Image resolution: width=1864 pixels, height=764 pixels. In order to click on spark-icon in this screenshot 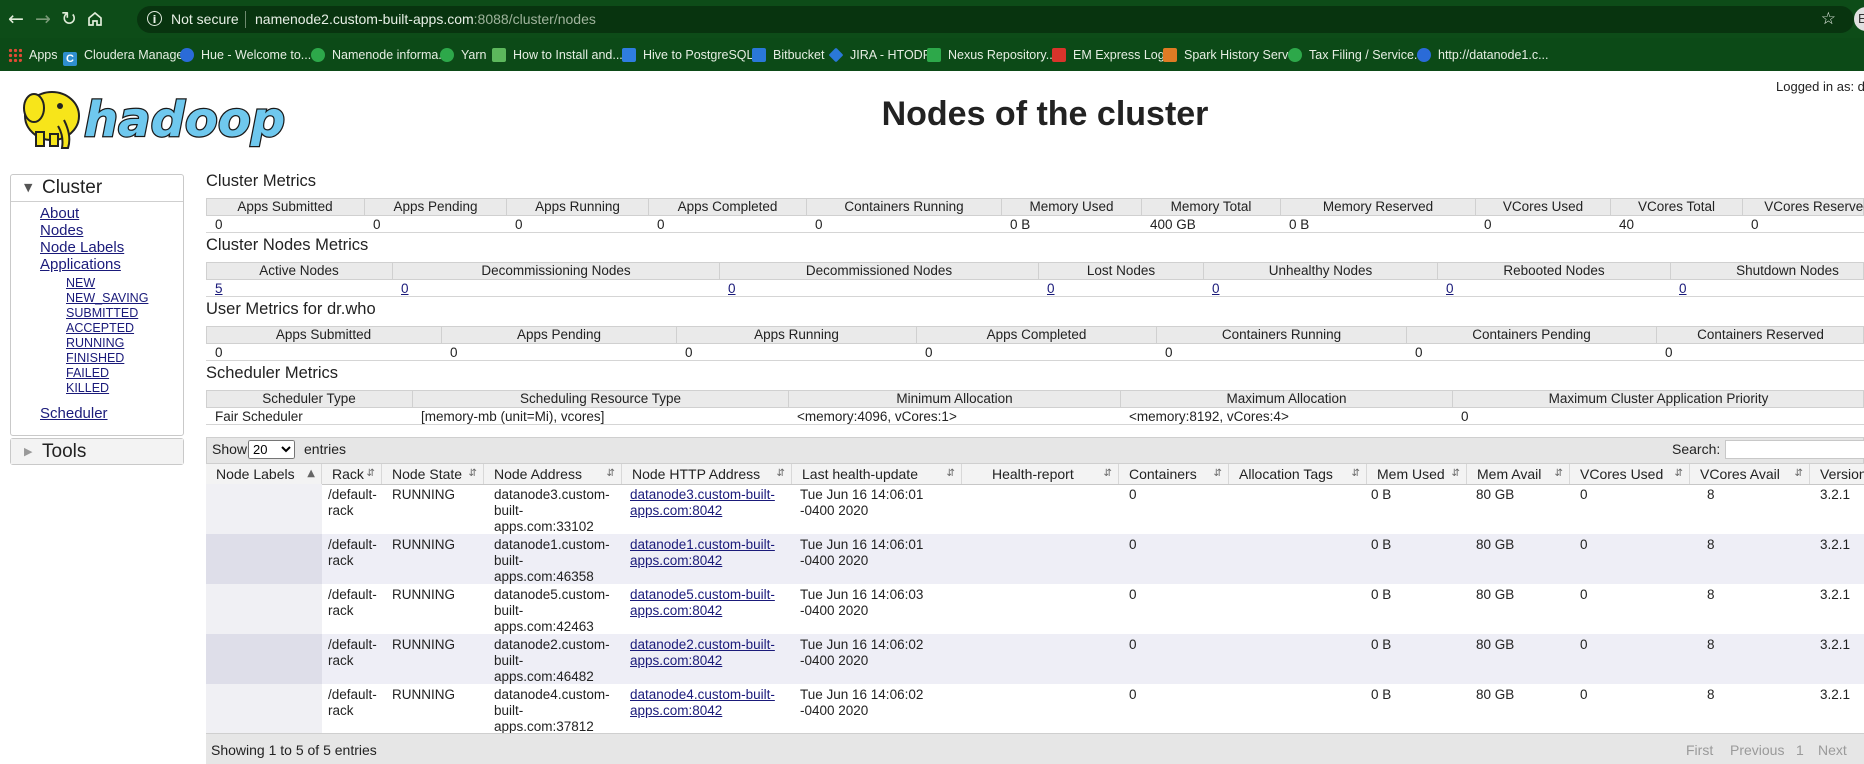, I will do `click(1170, 55)`.